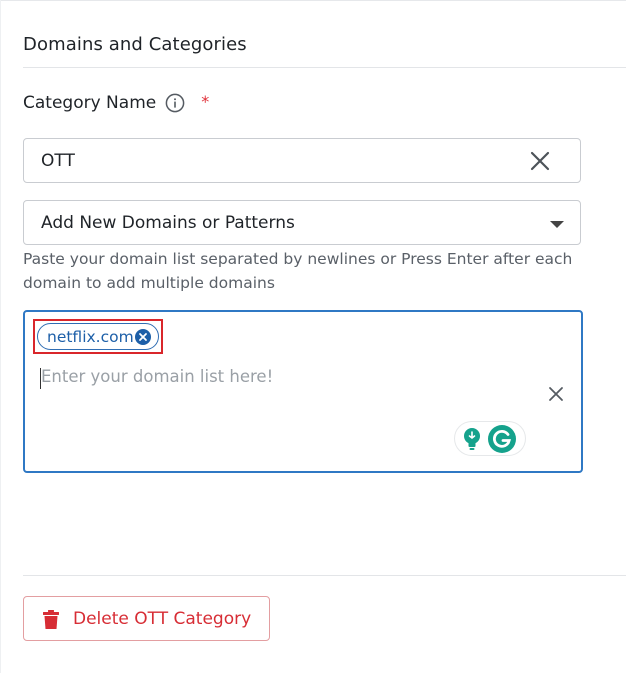  Describe the element at coordinates (205, 101) in the screenshot. I see `required-asterisk: *` at that location.